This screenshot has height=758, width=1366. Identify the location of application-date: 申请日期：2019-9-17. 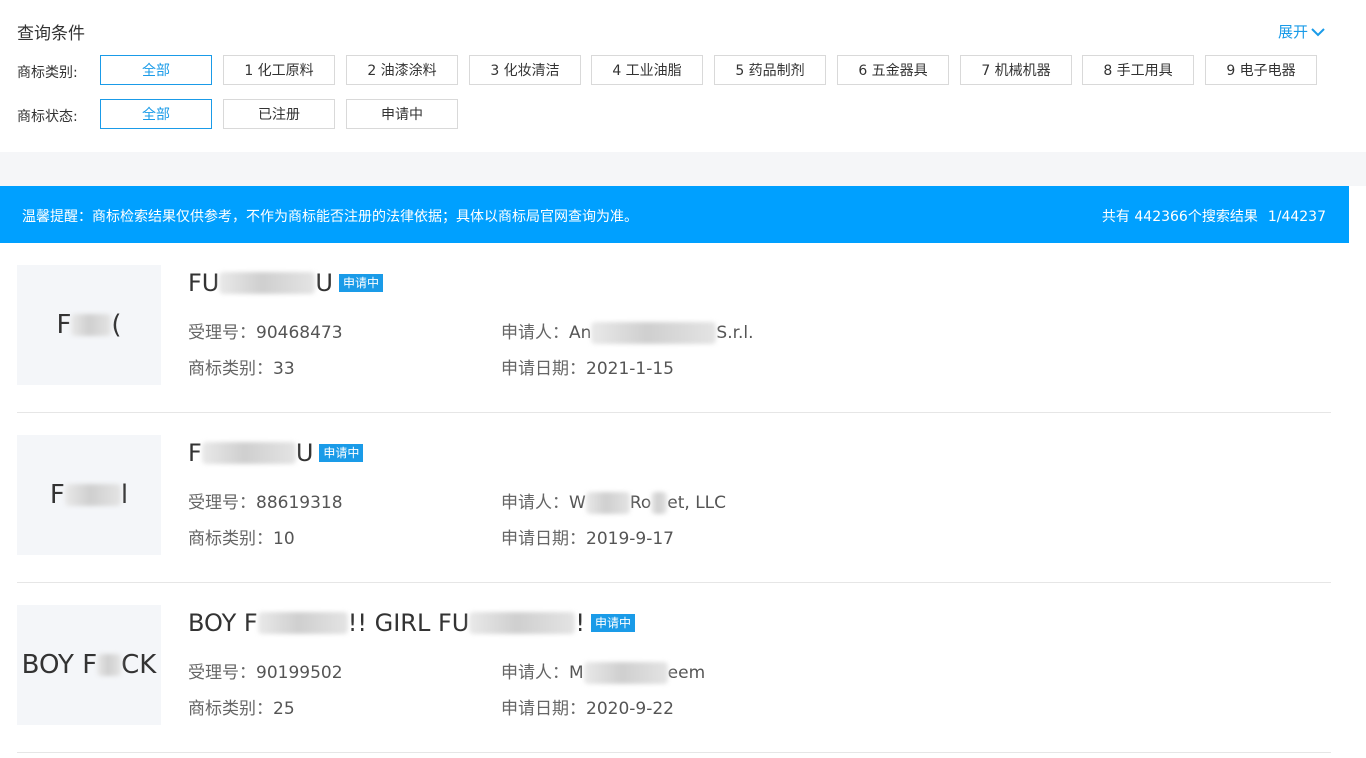
(587, 539).